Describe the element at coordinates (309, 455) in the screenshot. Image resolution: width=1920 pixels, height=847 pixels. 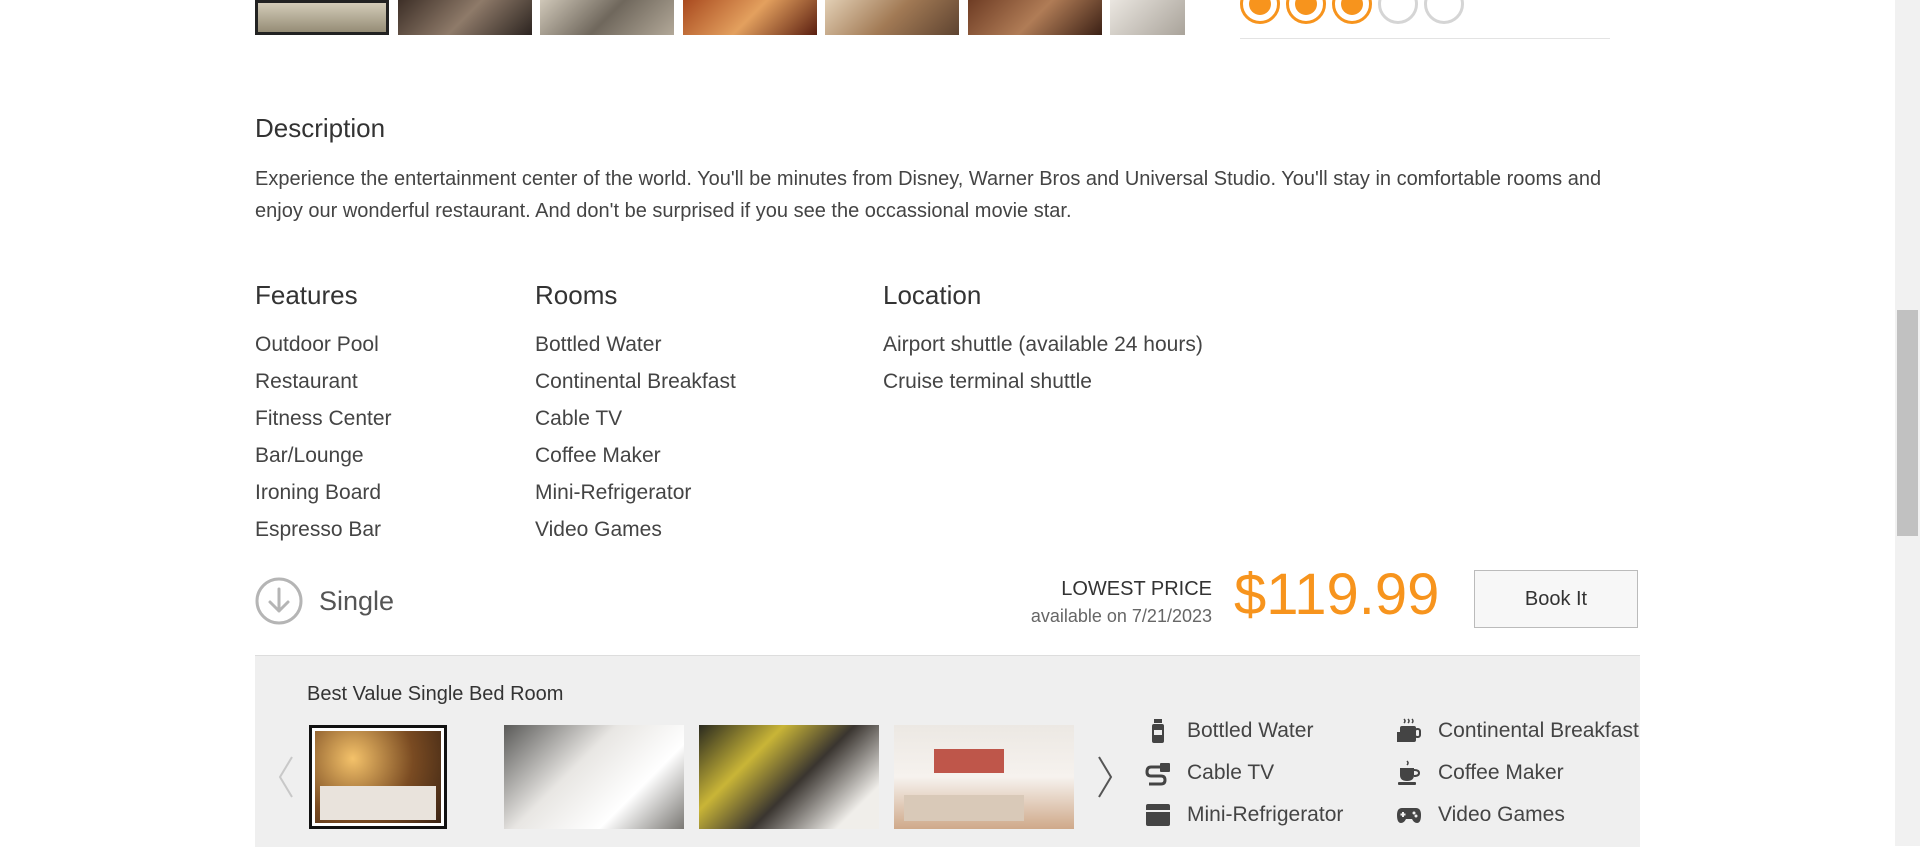
I see `feature-item: Bar/Lounge` at that location.